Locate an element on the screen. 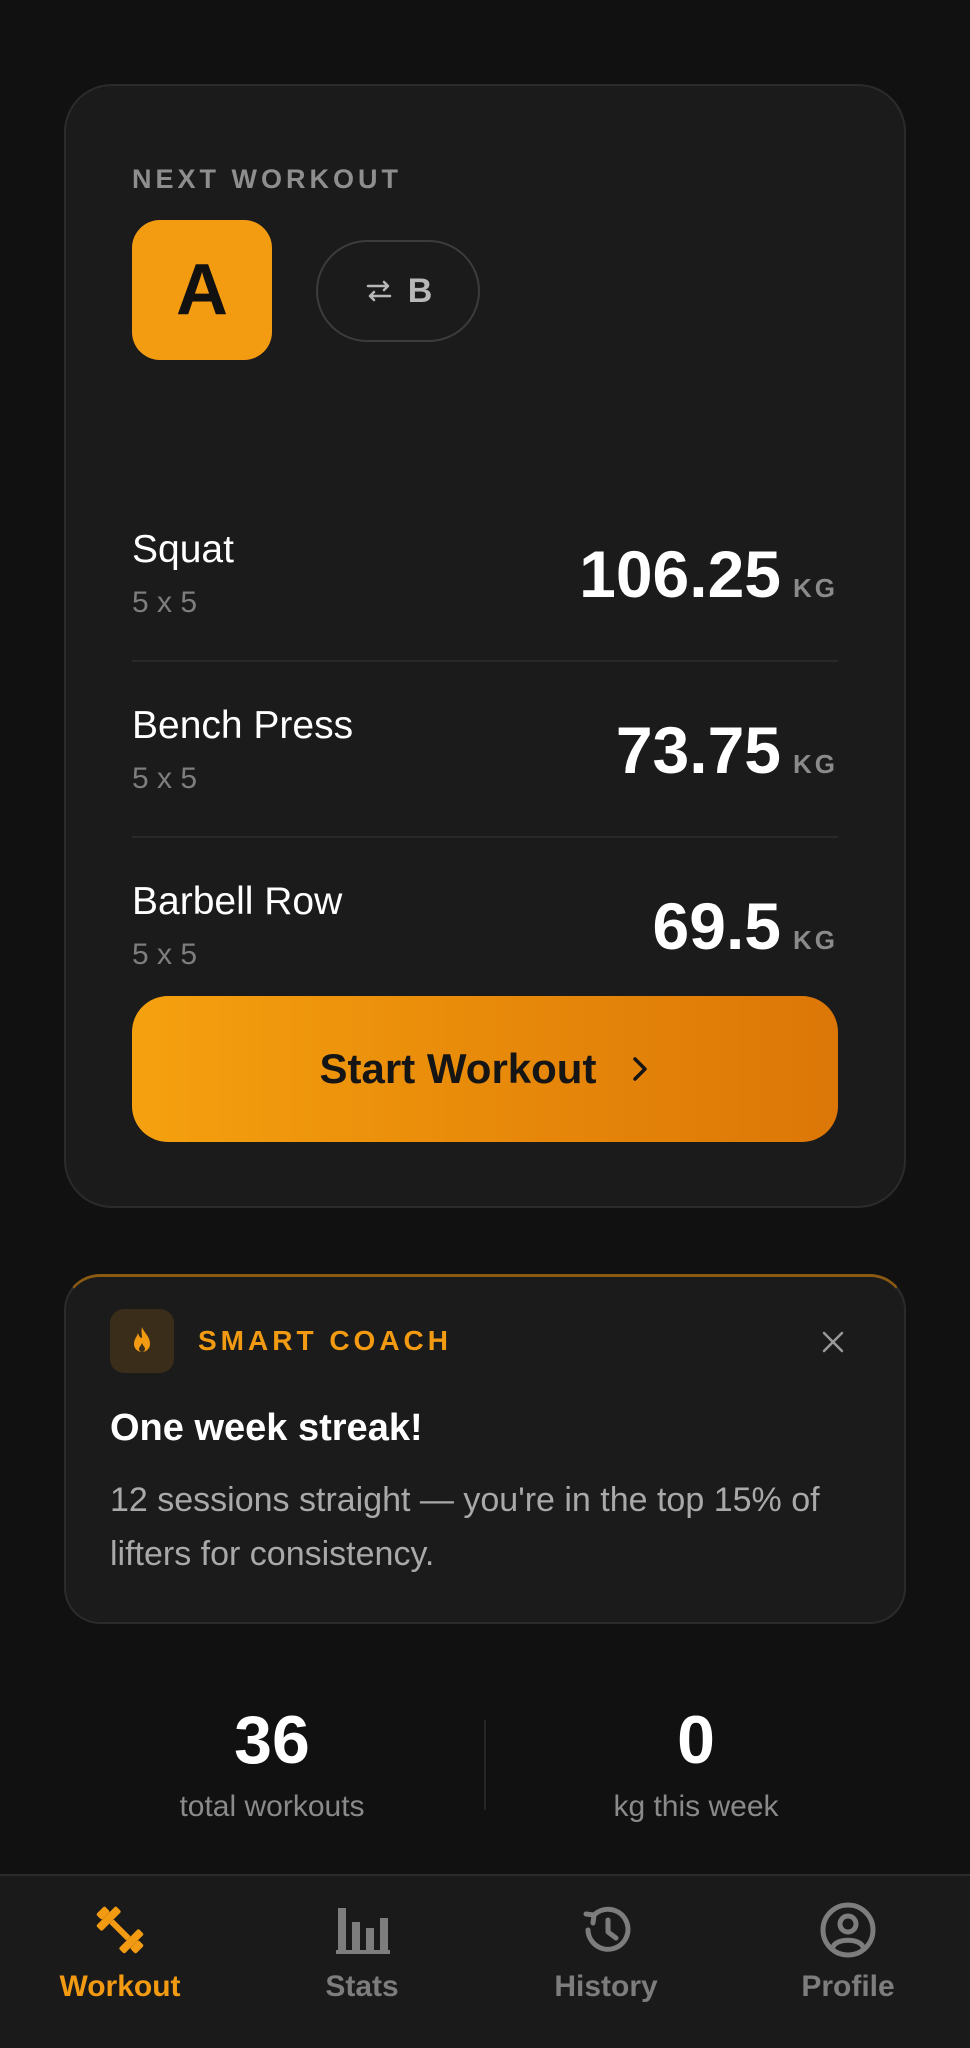 This screenshot has height=2048, width=970. weight-value: 69.5 is located at coordinates (716, 926).